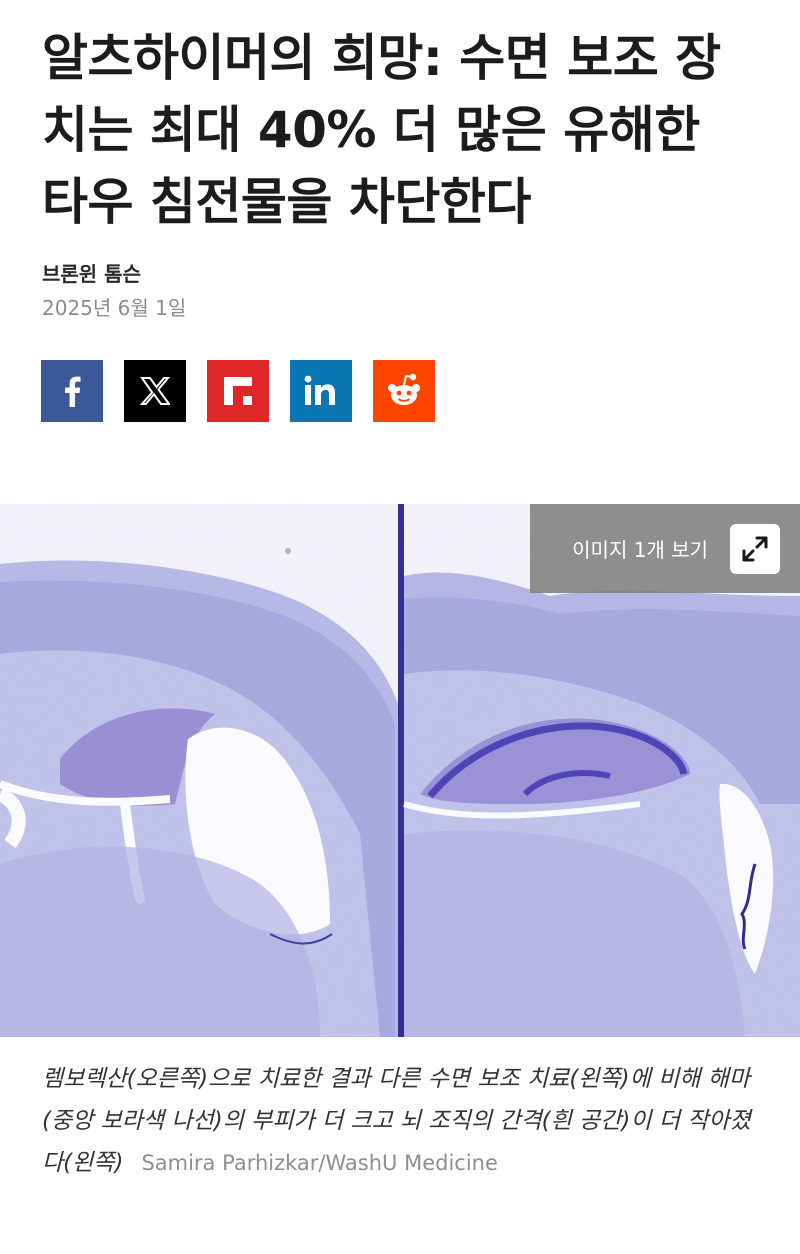 The width and height of the screenshot is (800, 1254). Describe the element at coordinates (114, 308) in the screenshot. I see `article-date: 2025년 6월 1일` at that location.